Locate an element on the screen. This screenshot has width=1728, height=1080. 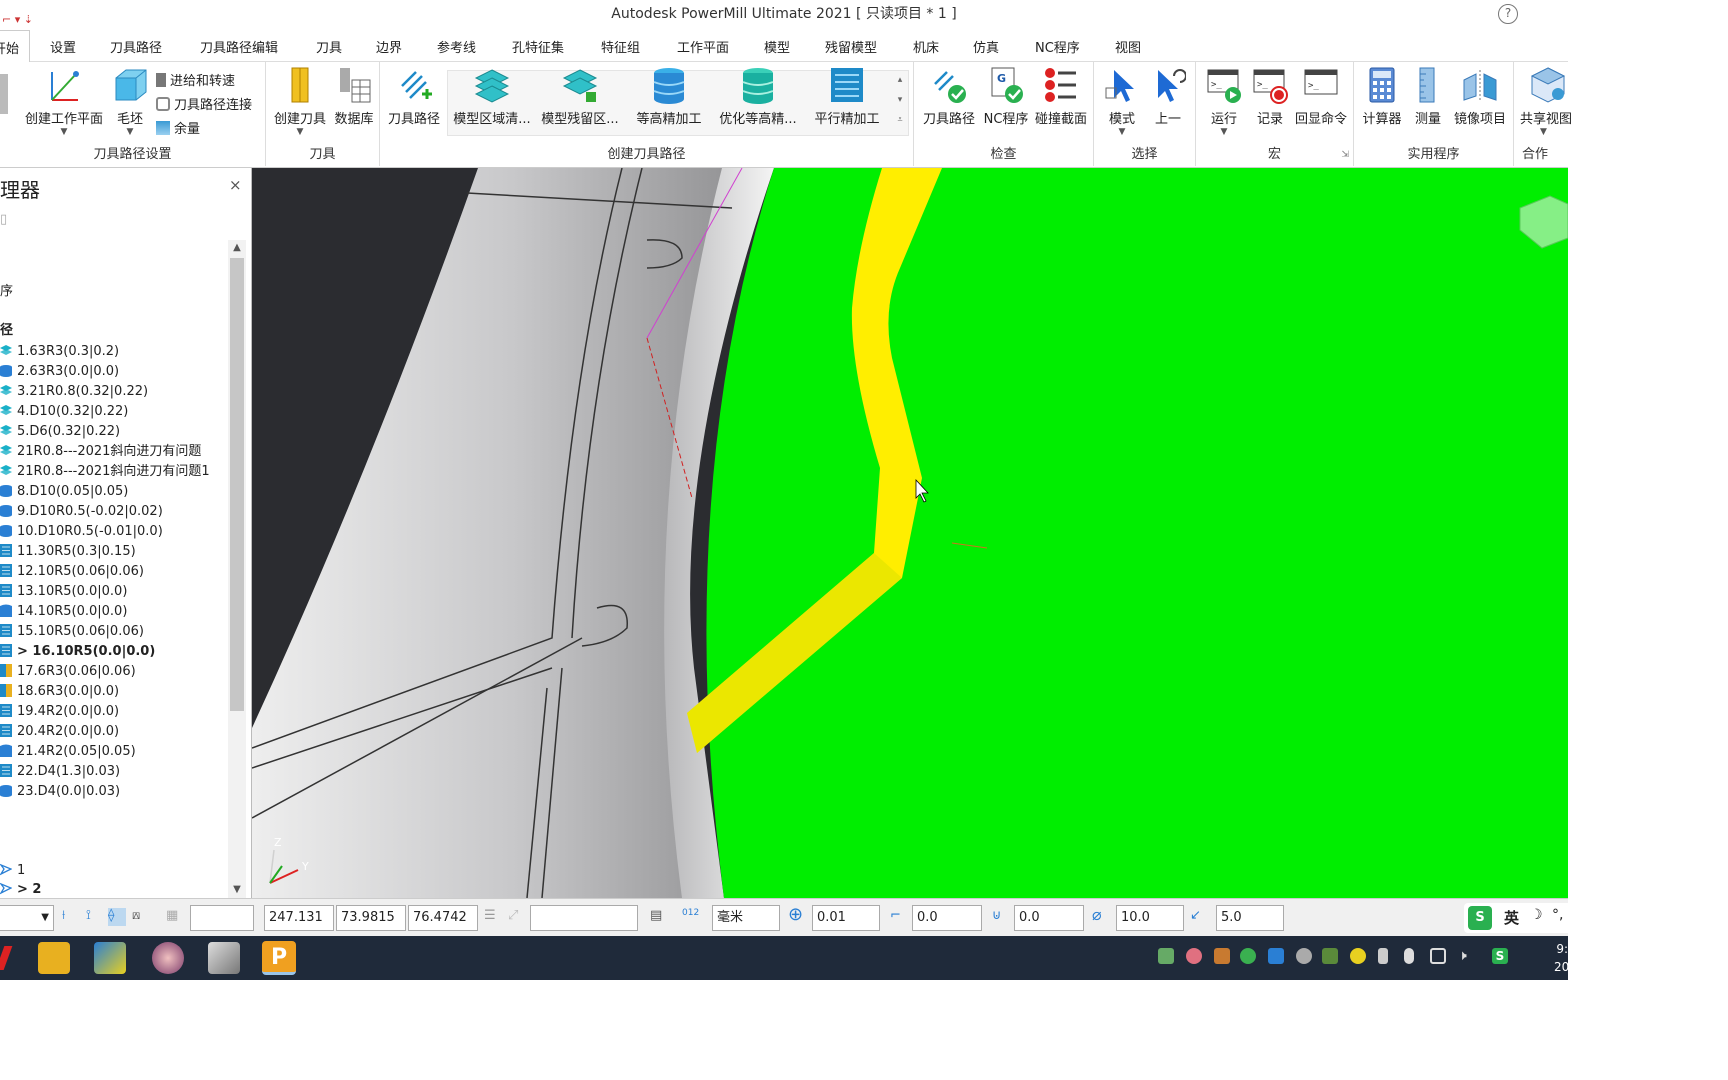
toolpath-tree-item: 19.4R2(0.0|0.0) is located at coordinates (59, 712).